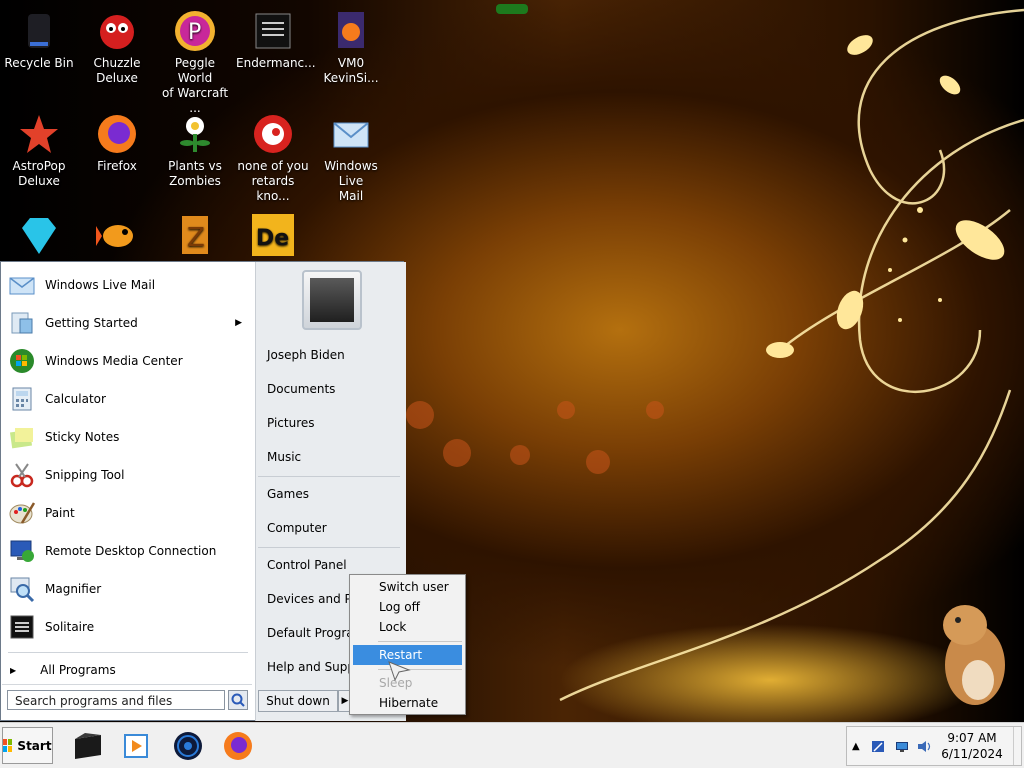  I want to click on program-item-windows-media-center: Windows Media Center, so click(128, 361).